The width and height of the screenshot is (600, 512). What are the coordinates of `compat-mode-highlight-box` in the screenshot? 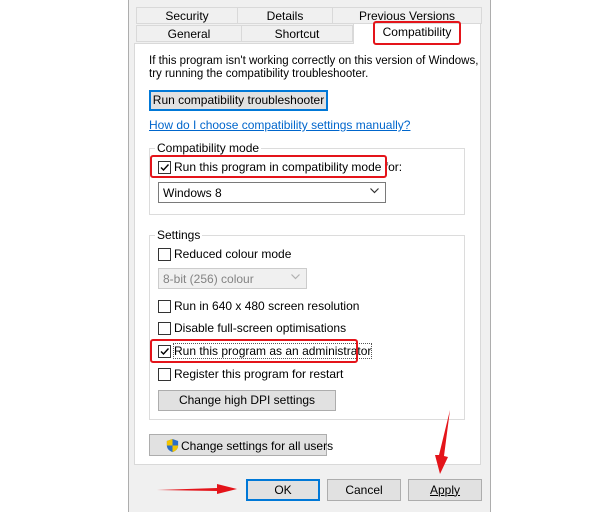 It's located at (268, 166).